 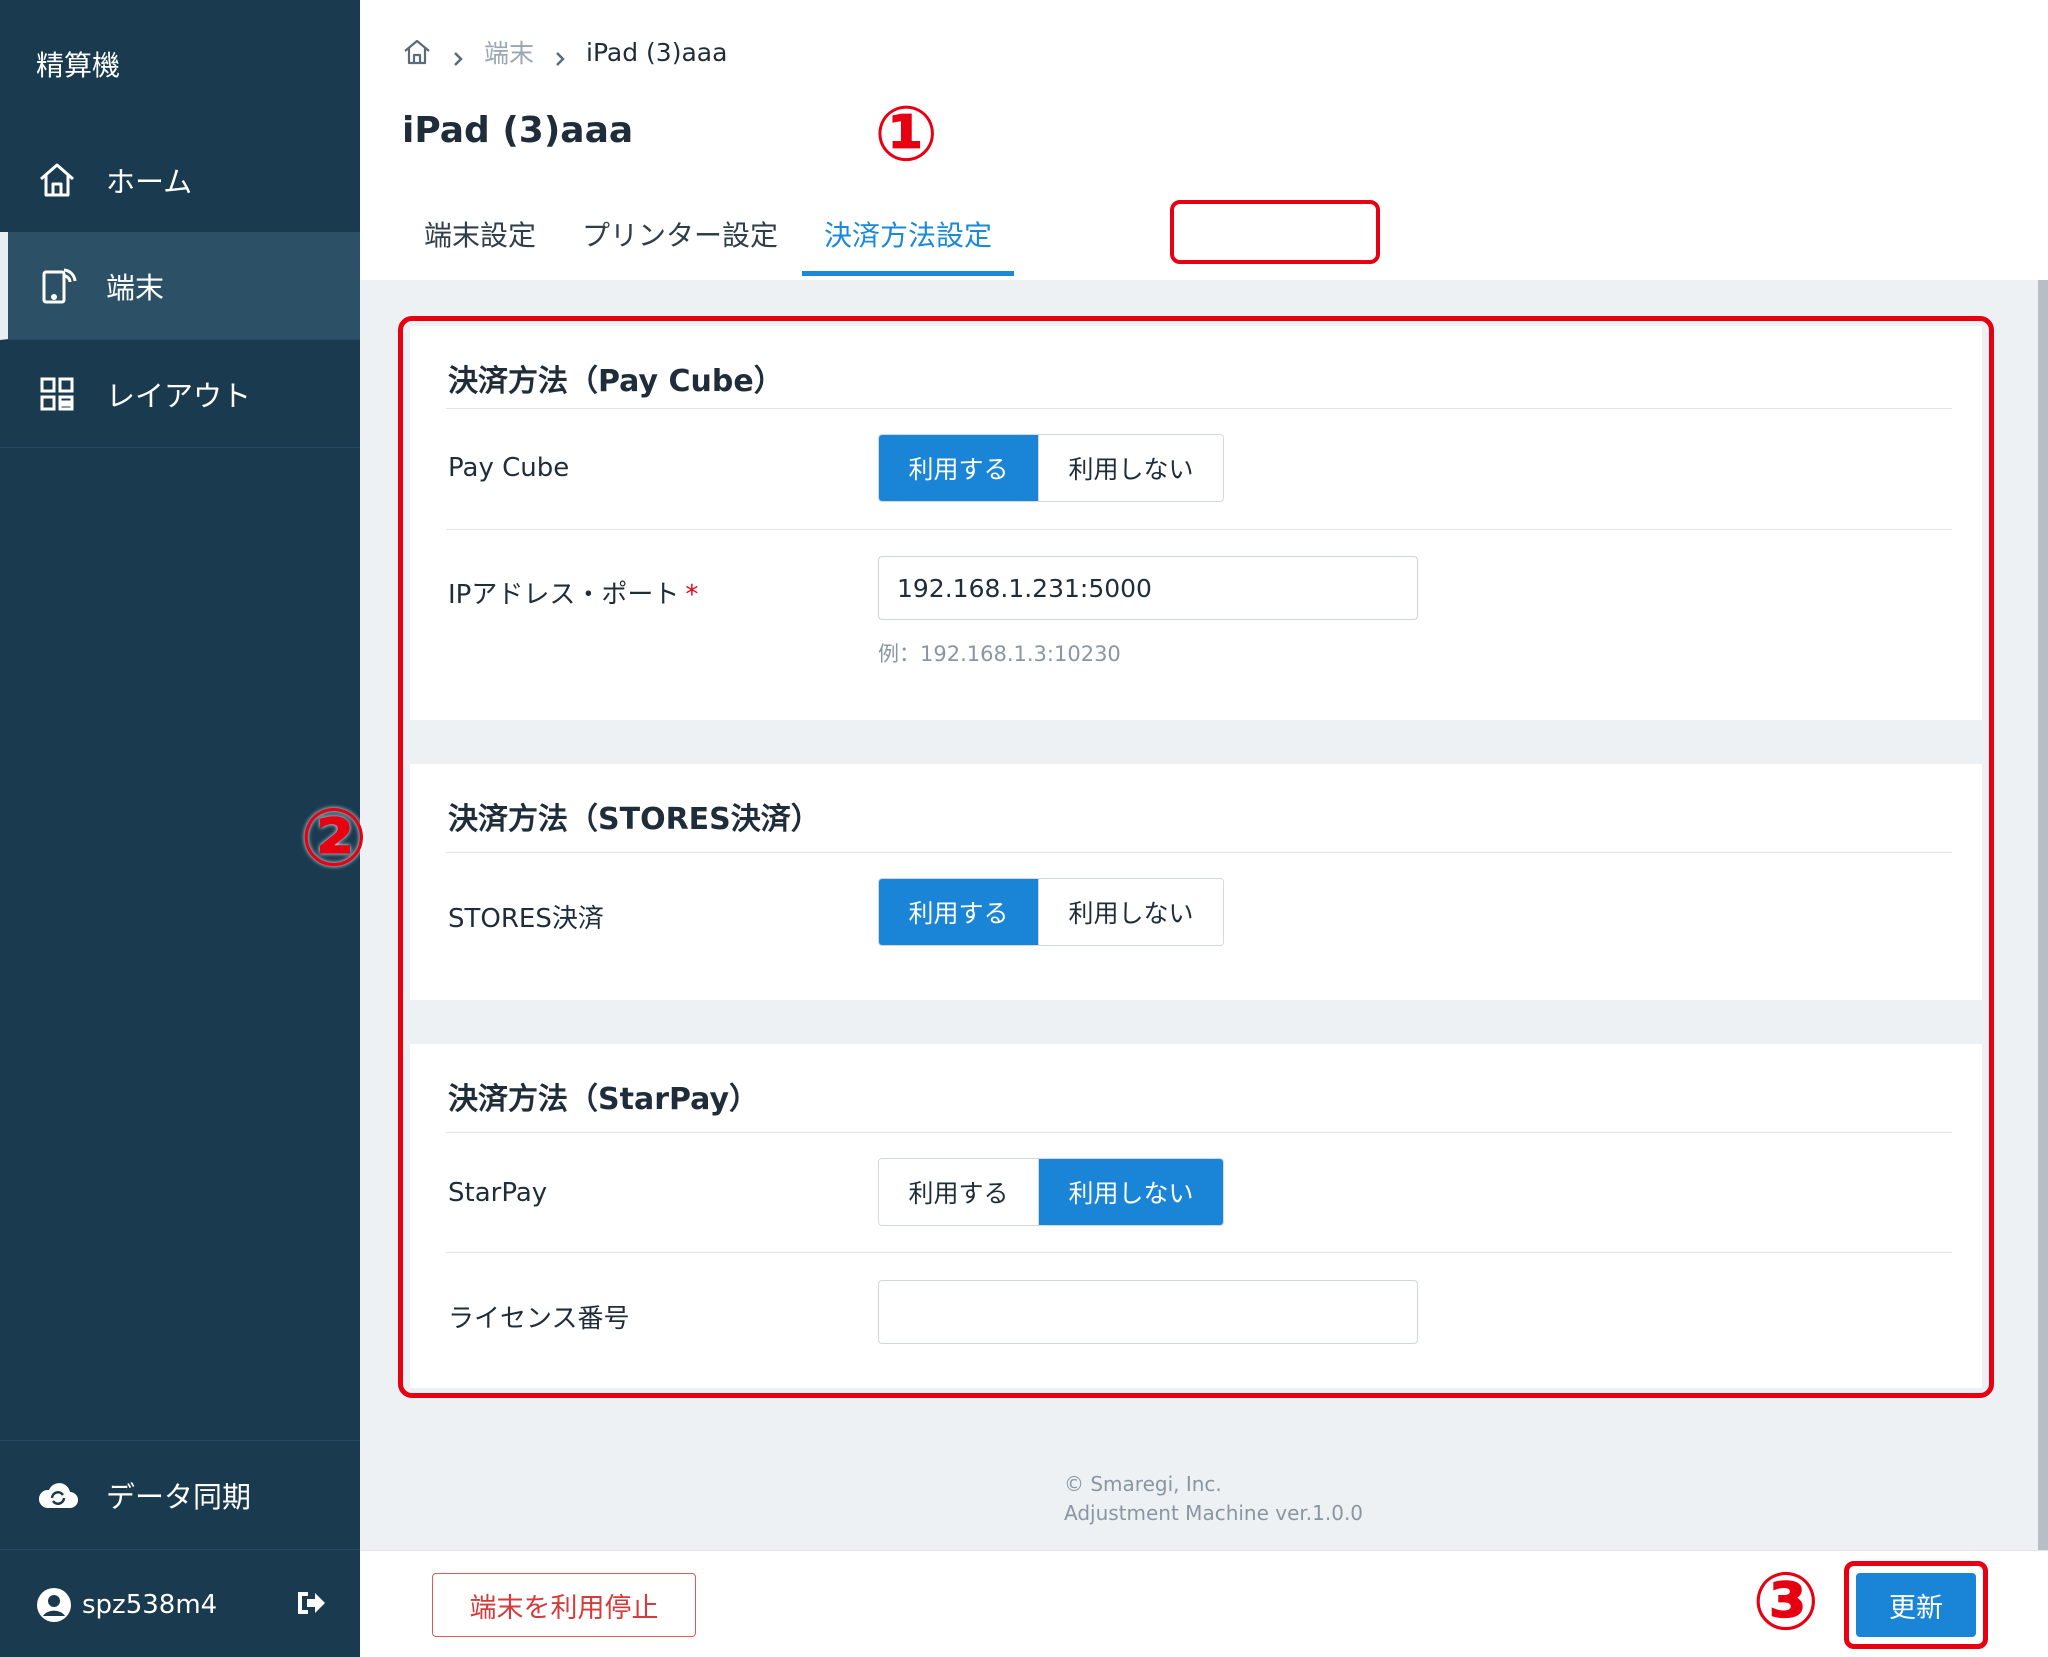 I want to click on starpay-label: StarPay, so click(x=498, y=1193).